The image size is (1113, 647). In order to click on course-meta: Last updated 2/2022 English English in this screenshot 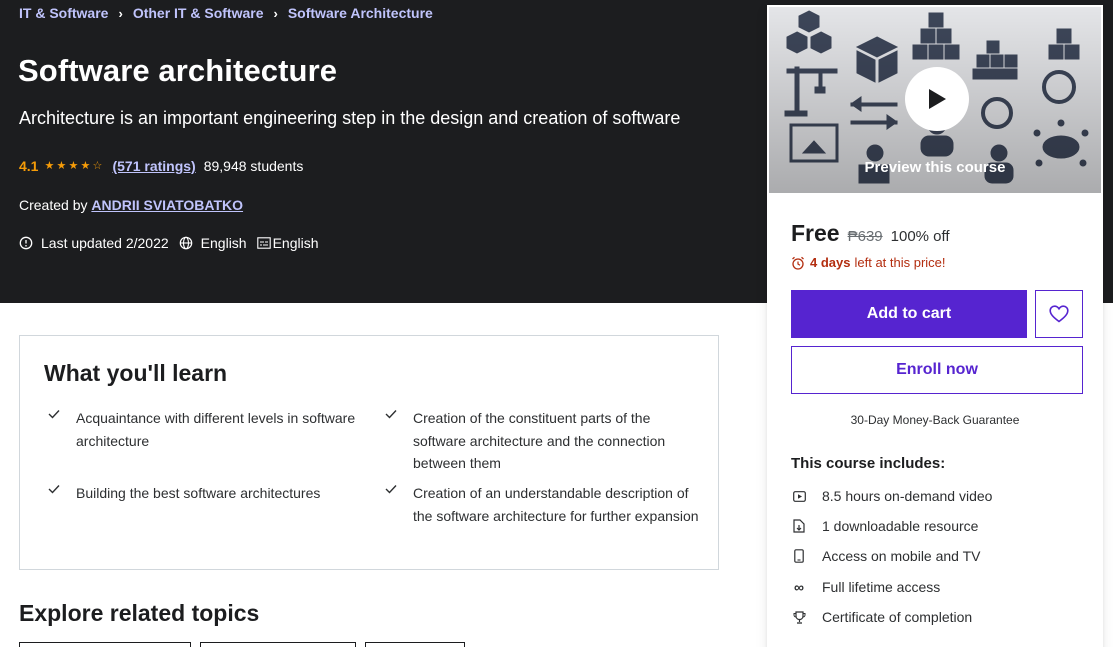, I will do `click(174, 243)`.